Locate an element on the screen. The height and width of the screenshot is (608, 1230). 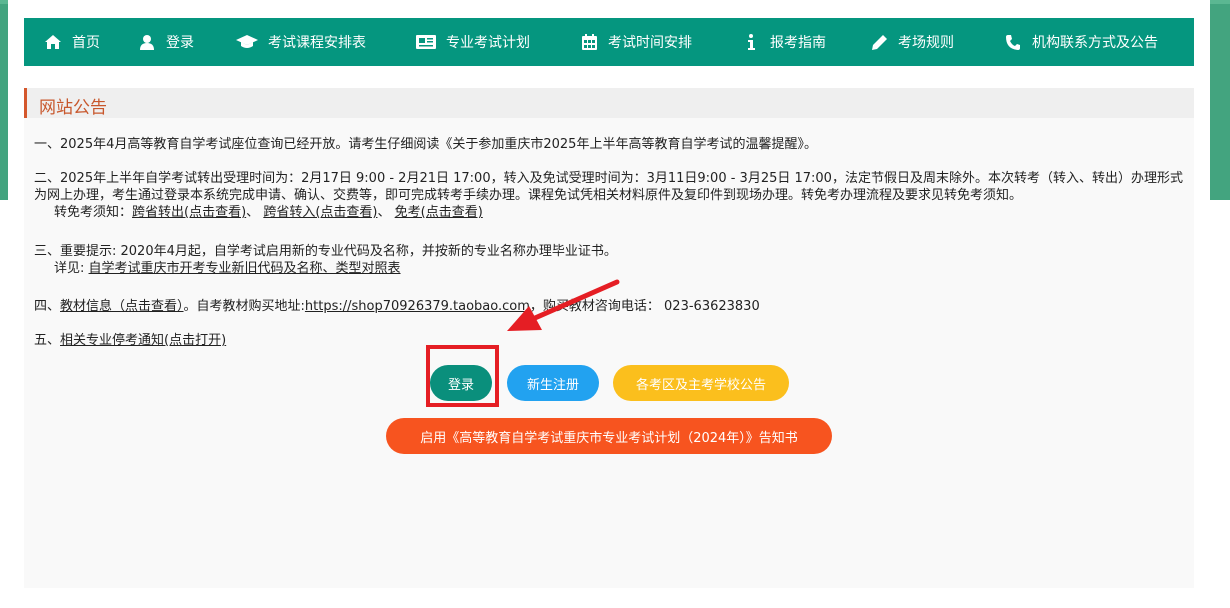
exam-plan-notice-button: 启用《高等教育自学考试重庆市专业考试计划（2024年）》告知书 is located at coordinates (609, 436).